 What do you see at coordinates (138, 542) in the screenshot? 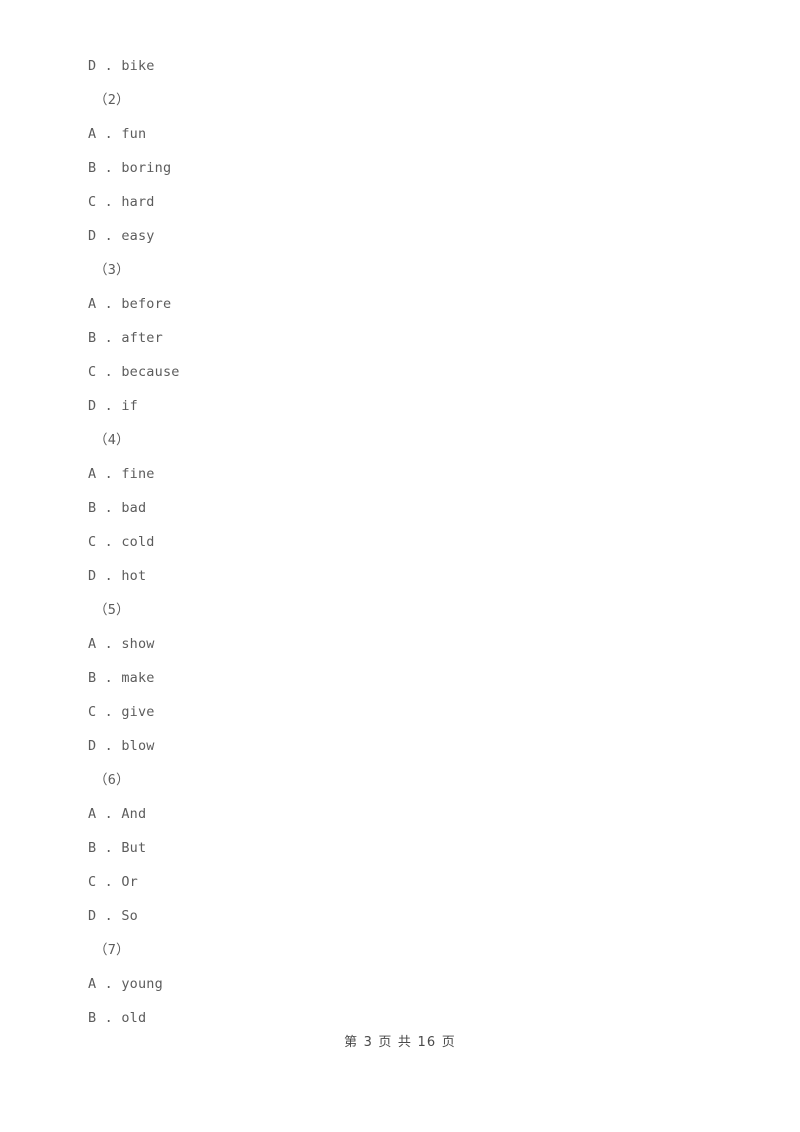
I see `option-text: cold` at bounding box center [138, 542].